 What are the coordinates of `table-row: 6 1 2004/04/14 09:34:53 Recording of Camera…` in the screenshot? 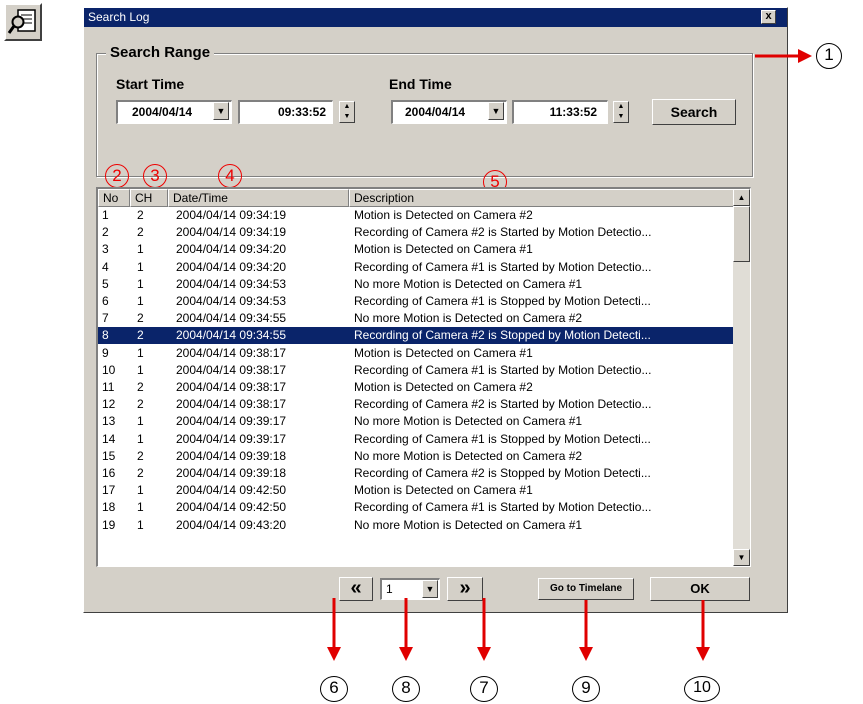 It's located at (416, 301).